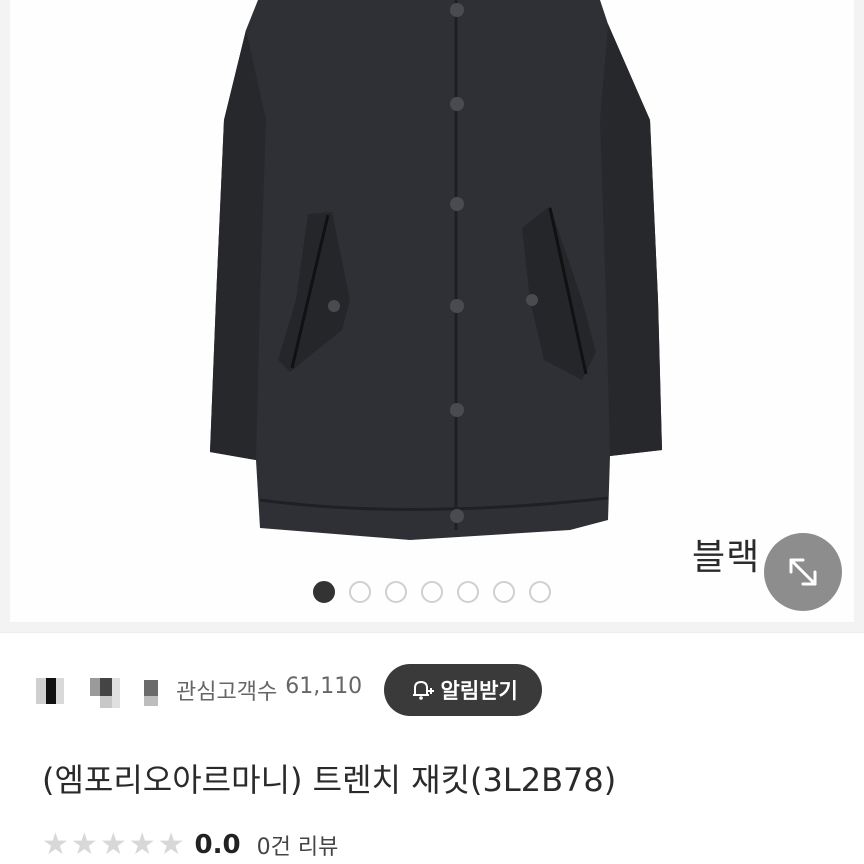  I want to click on watchers-count: 관심고객수 61,110, so click(269, 690).